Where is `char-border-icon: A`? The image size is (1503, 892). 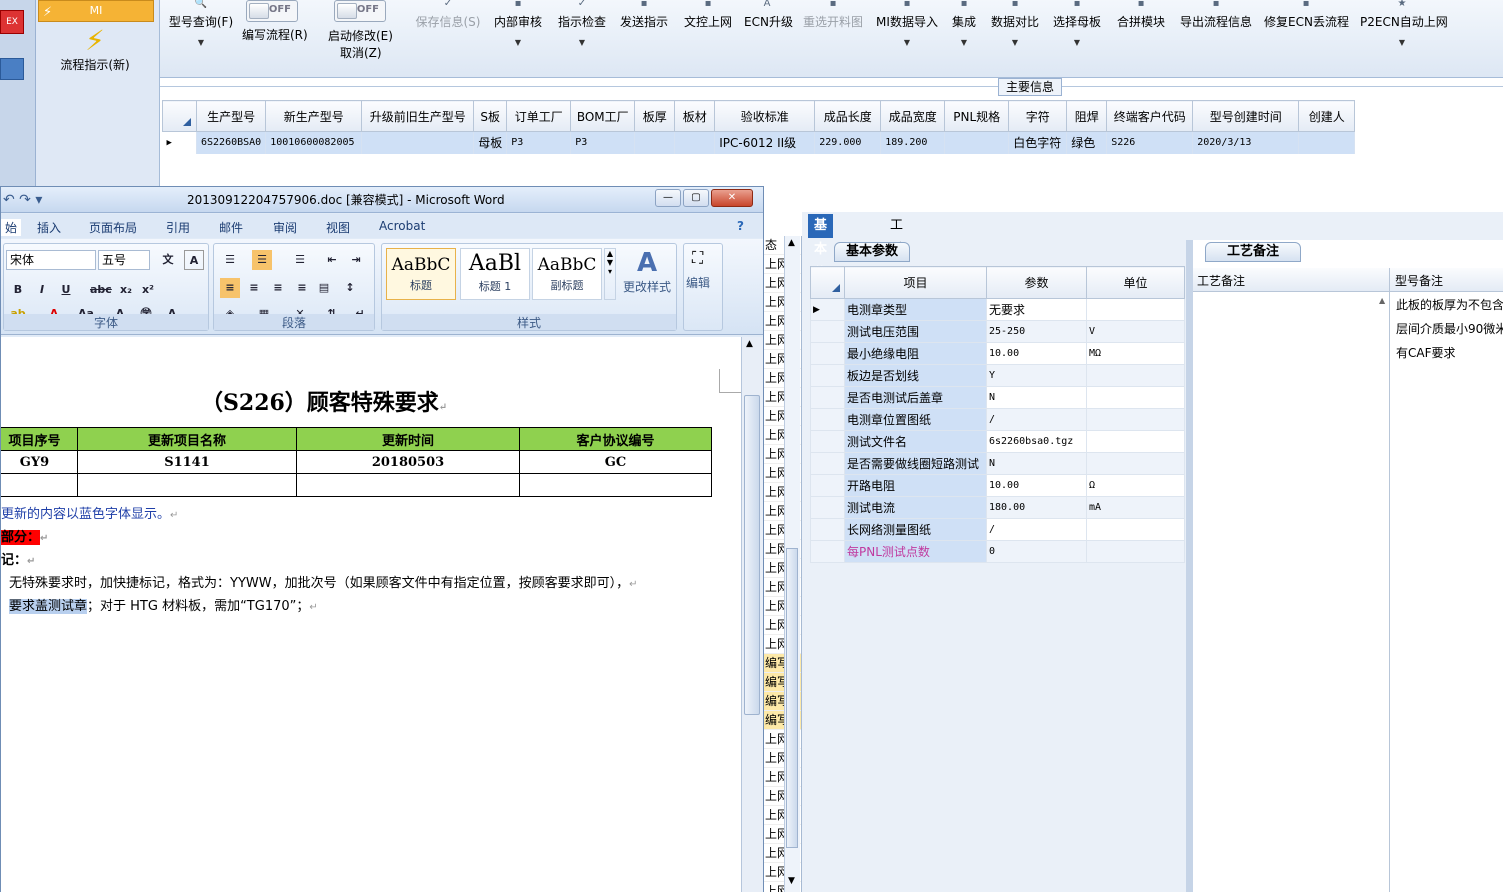
char-border-icon: A is located at coordinates (194, 260).